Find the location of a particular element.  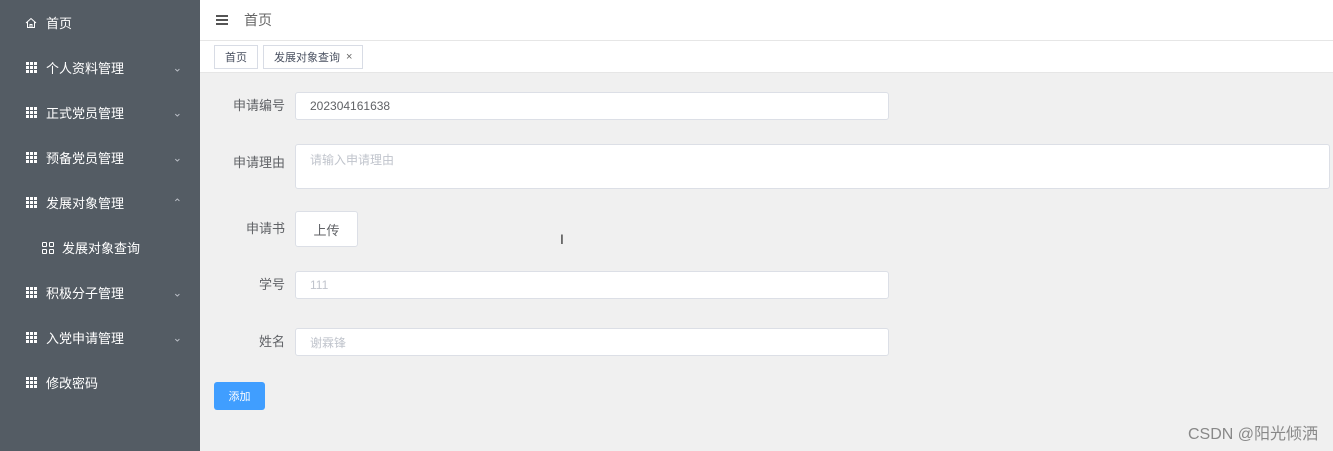

sidebar-subitem-label: 发展对象查询 is located at coordinates (101, 248).